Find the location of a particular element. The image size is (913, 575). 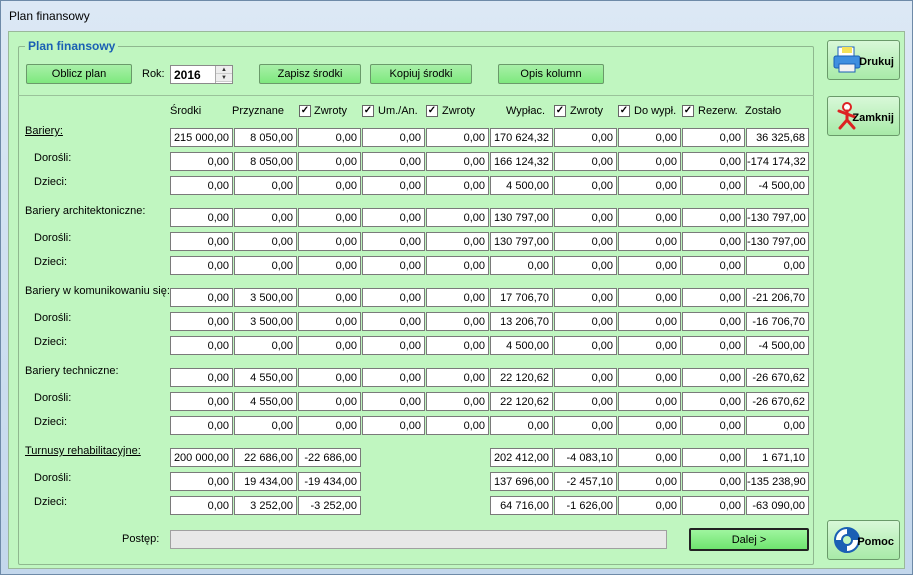

value-cell: 64 716,00 is located at coordinates (521, 505).